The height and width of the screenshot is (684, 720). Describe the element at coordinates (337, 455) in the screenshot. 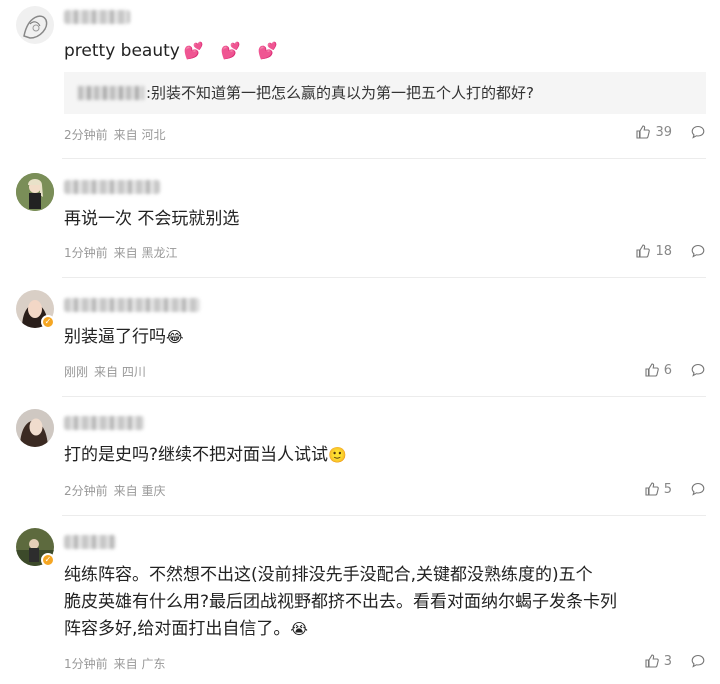

I see `smile-emoji-icon: 🙂` at that location.